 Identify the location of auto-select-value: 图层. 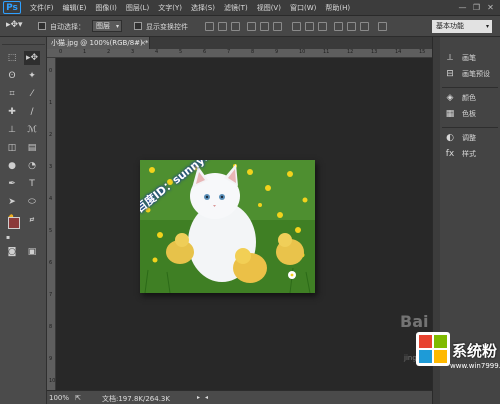
(103, 26).